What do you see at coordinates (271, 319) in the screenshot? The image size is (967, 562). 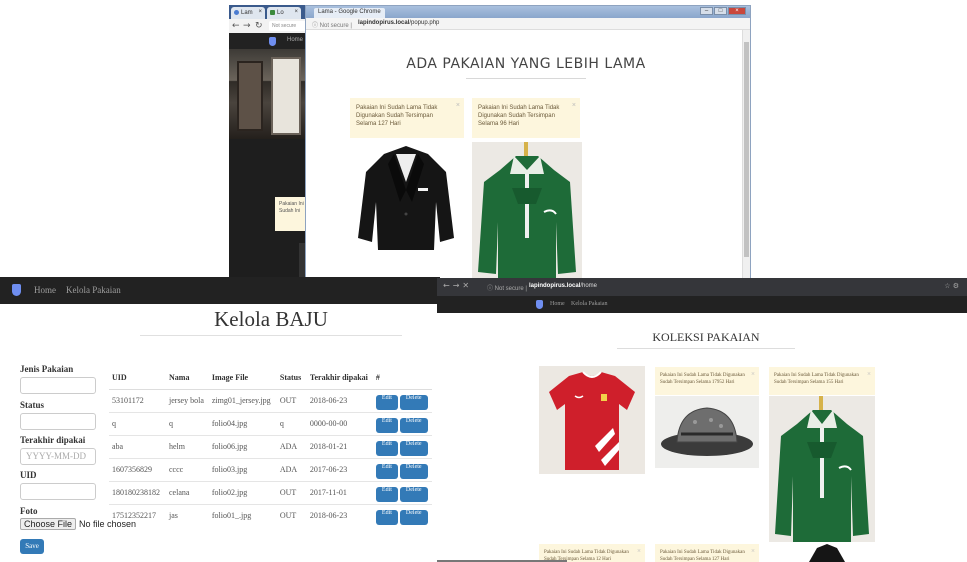 I see `page-title: Kelola BAJU` at bounding box center [271, 319].